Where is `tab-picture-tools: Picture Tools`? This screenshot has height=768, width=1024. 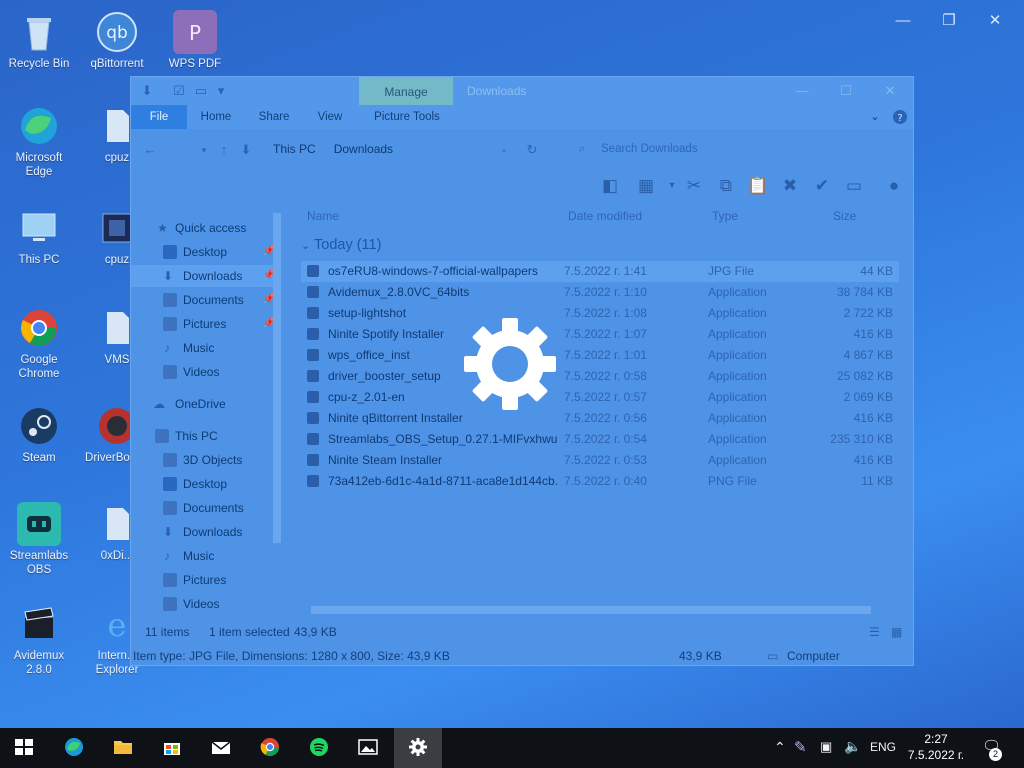 tab-picture-tools: Picture Tools is located at coordinates (407, 117).